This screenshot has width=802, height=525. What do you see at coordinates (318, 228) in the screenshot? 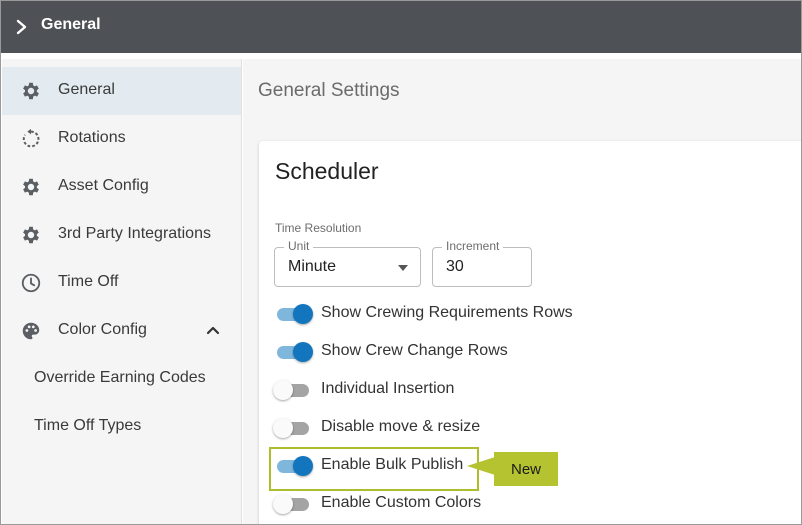
I see `time-resolution-label: Time Resolution` at bounding box center [318, 228].